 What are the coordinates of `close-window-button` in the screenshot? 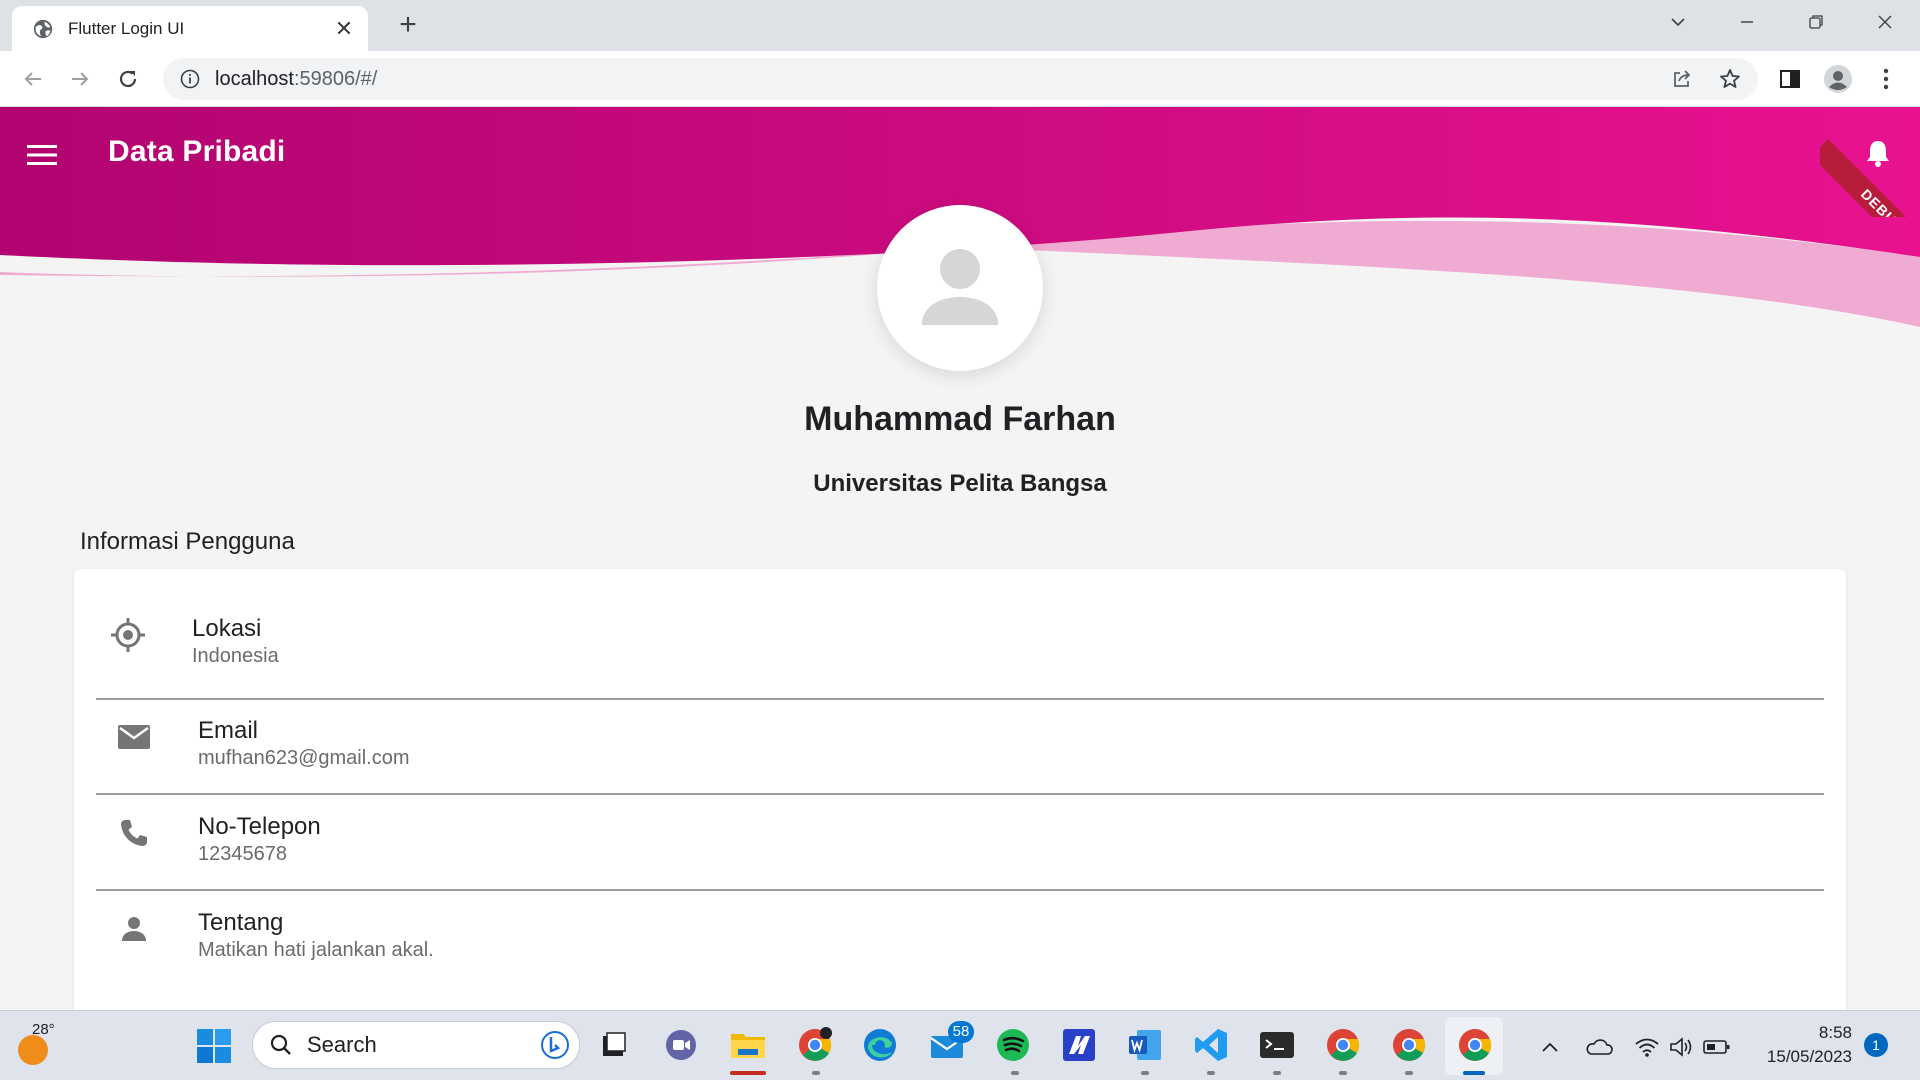 It's located at (1885, 22).